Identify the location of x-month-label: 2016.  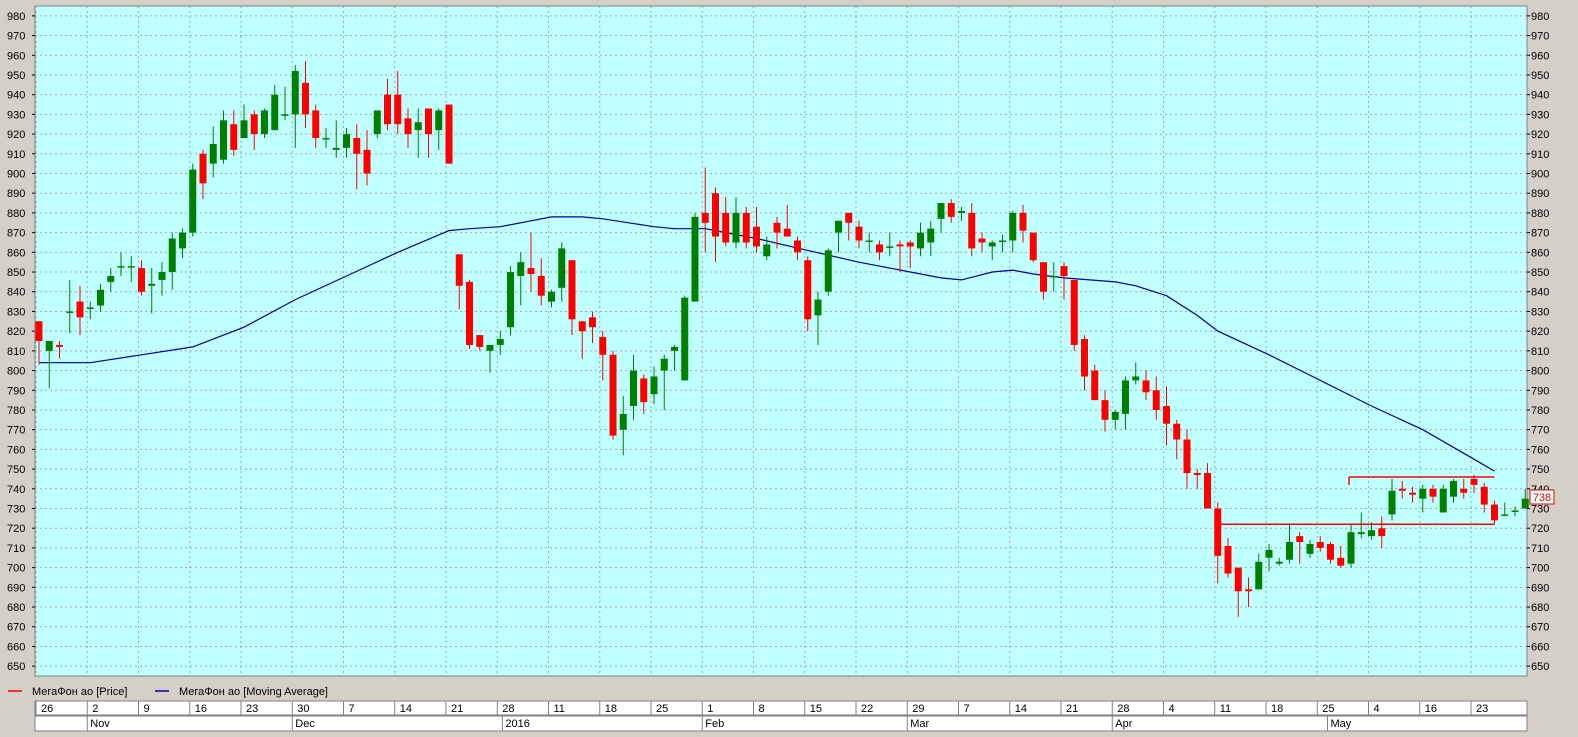
(517, 724).